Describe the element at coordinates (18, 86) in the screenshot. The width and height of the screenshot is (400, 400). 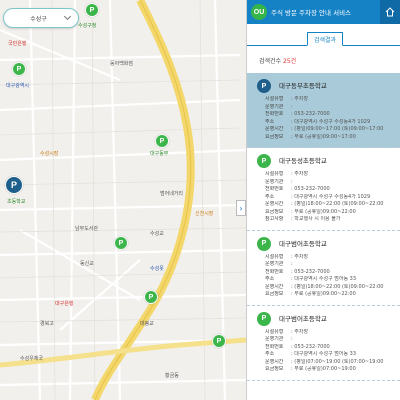
I see `map-label: 대구광역시` at that location.